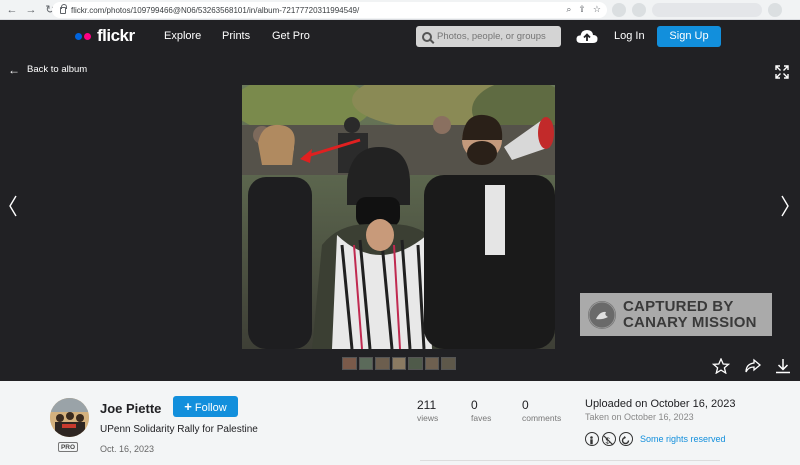 This screenshot has width=800, height=465. What do you see at coordinates (678, 306) in the screenshot?
I see `watermark-line-1: CAPTURED BY` at bounding box center [678, 306].